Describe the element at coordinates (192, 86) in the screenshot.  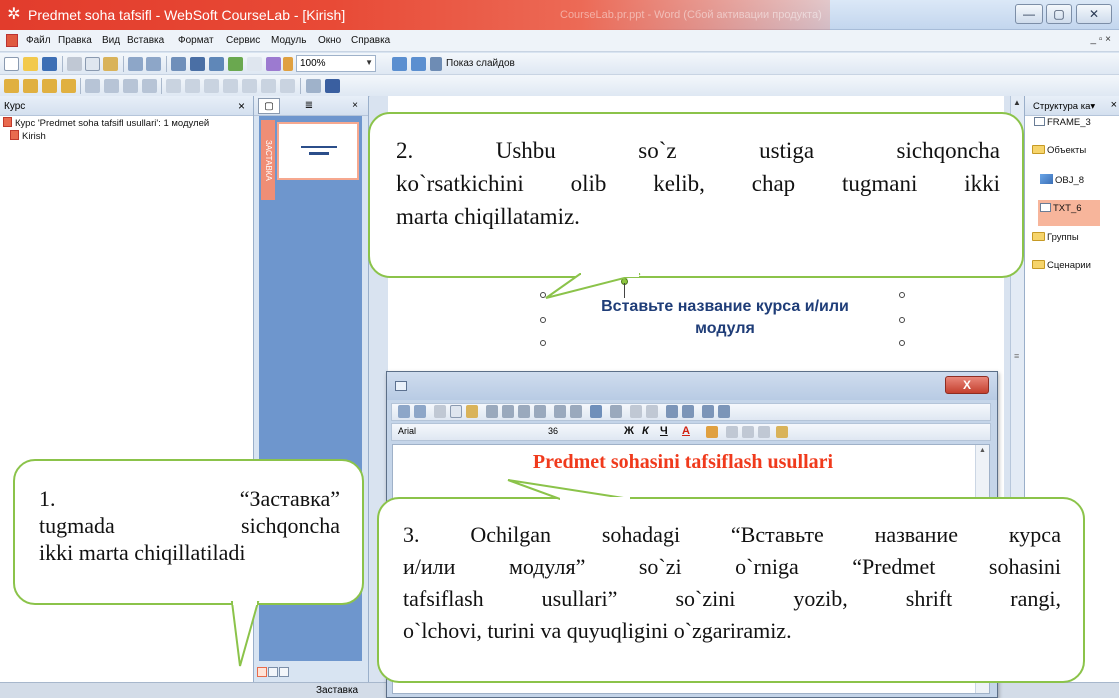
I see `distribute-v-icon` at that location.